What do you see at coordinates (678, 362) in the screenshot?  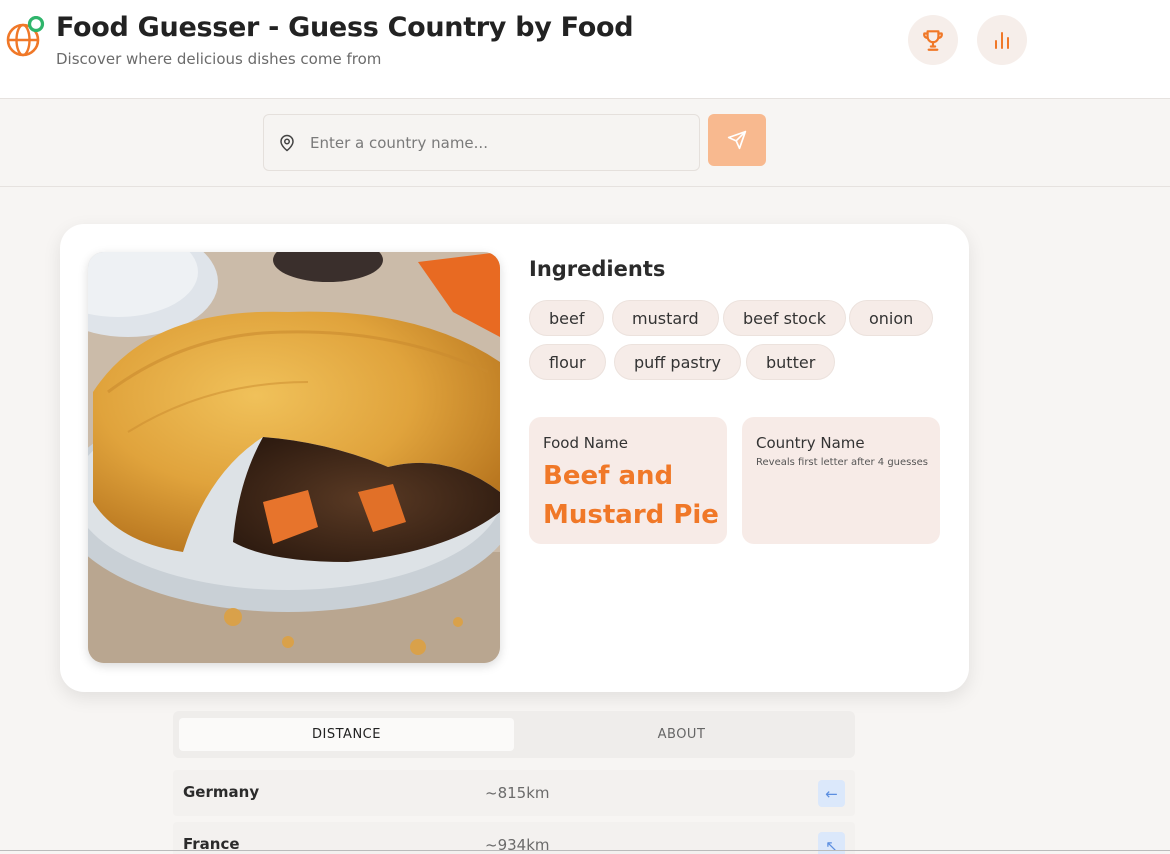 I see `ingredient-chip: puff pastry` at bounding box center [678, 362].